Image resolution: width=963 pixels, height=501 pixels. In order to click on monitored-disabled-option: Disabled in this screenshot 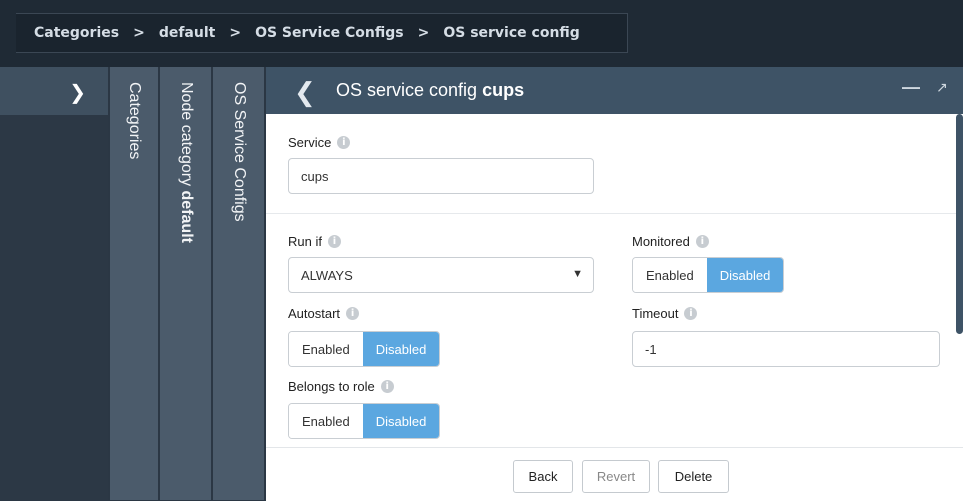, I will do `click(745, 275)`.